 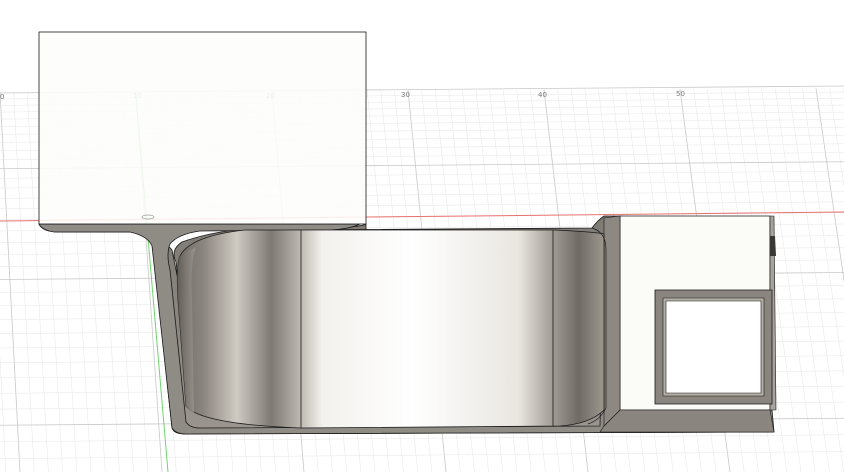 I want to click on right-block-bottom, so click(x=687, y=421).